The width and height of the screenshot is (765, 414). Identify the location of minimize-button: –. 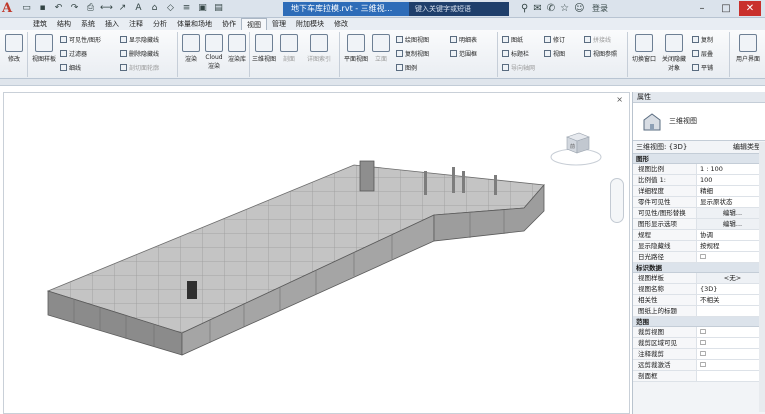
(702, 8).